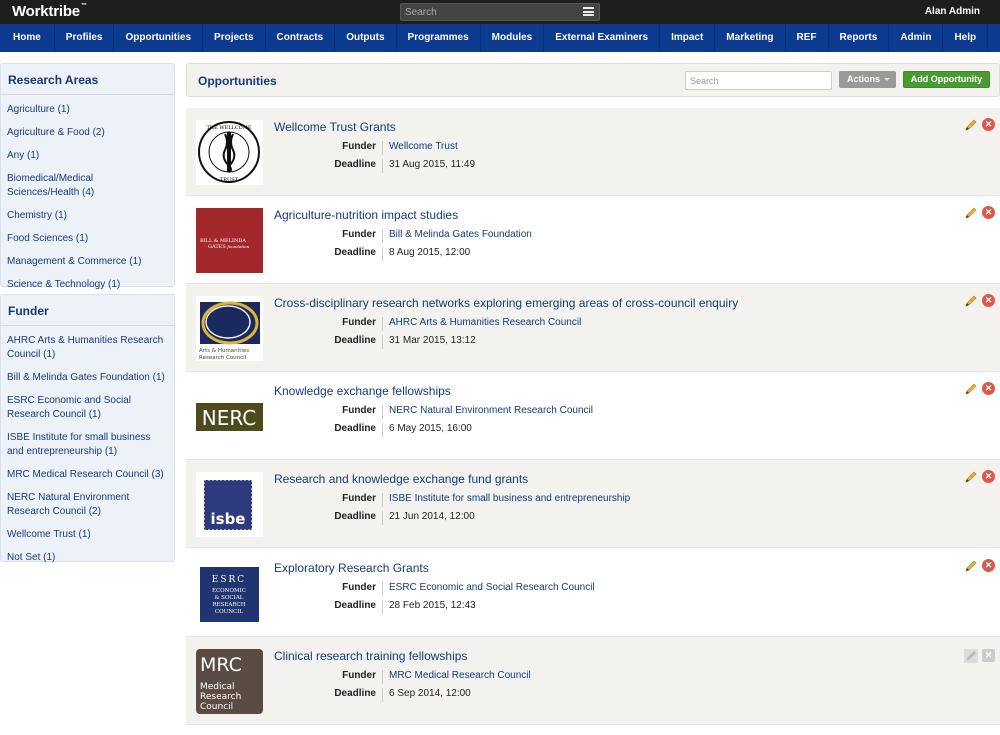 Image resolution: width=1000 pixels, height=735 pixels. I want to click on page-title: Opportunities, so click(237, 81).